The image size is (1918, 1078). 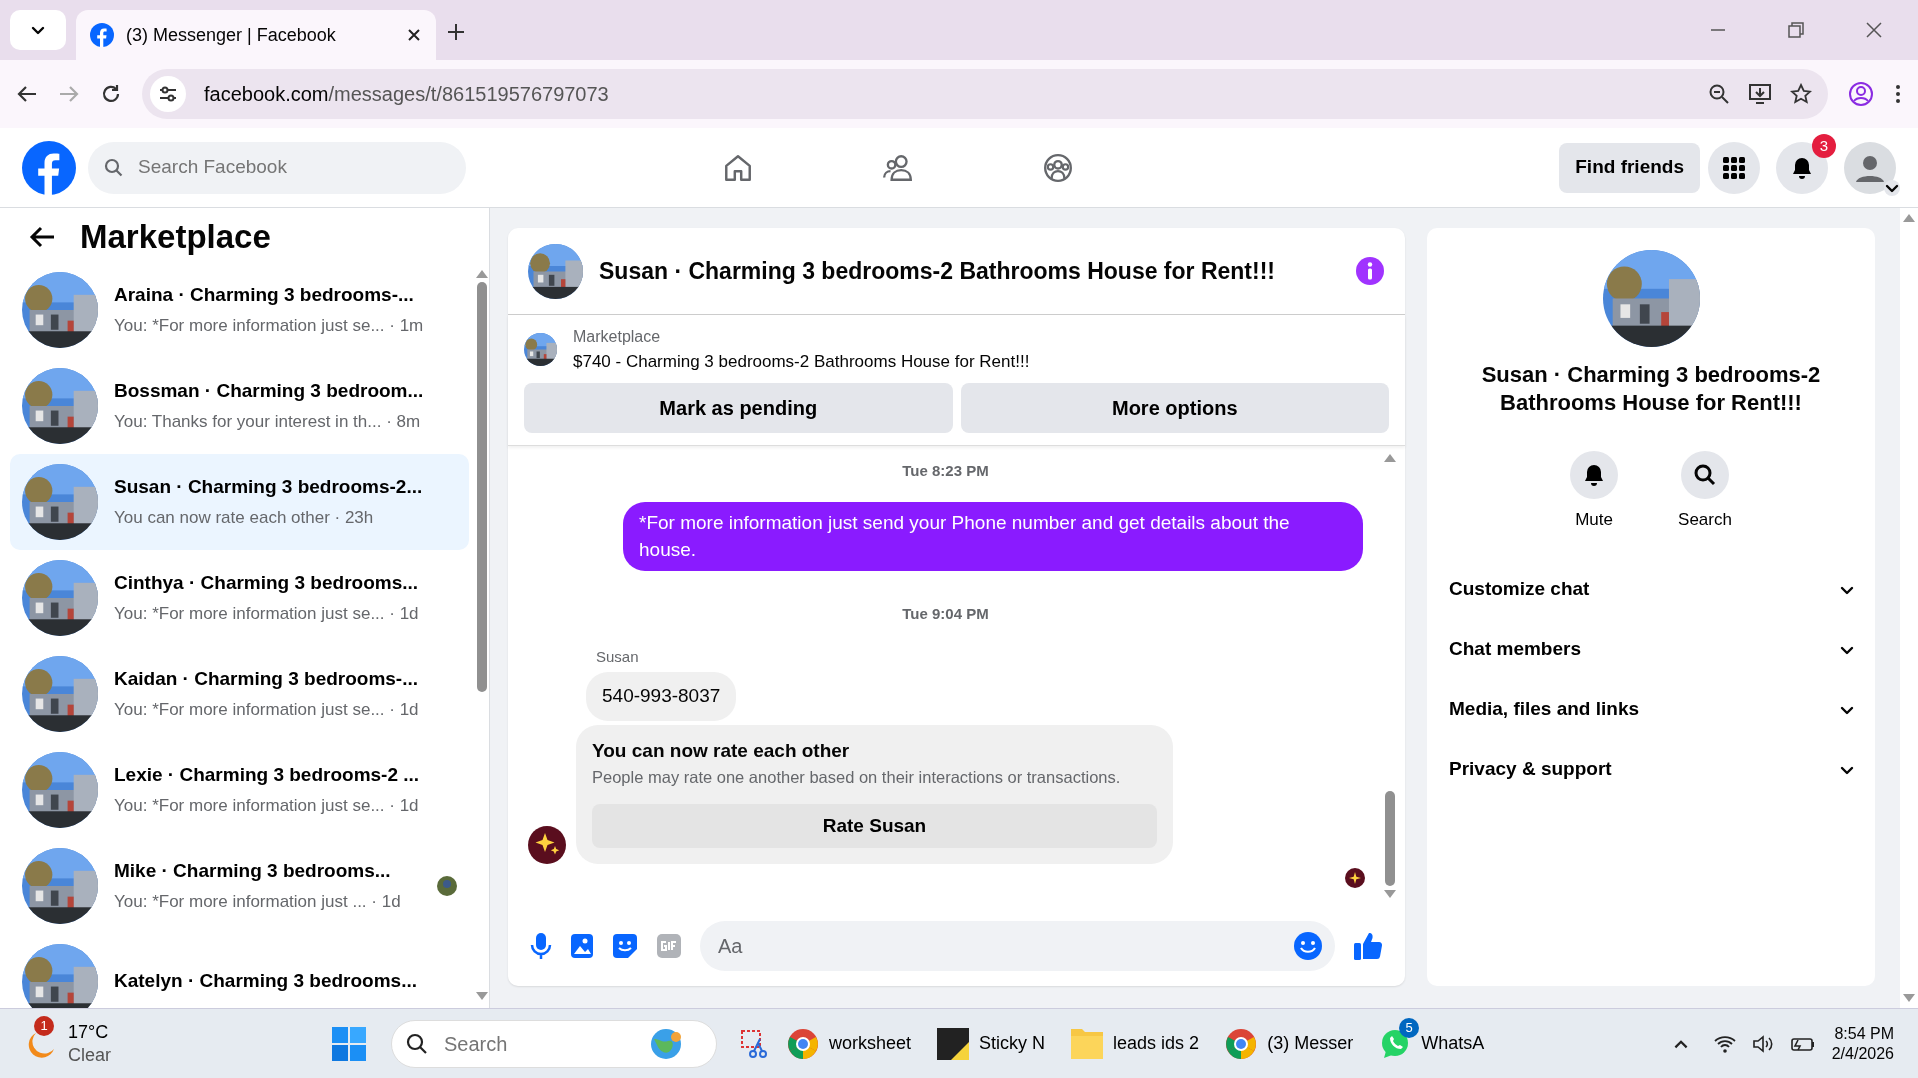 I want to click on bell-icon, so click(x=1802, y=167).